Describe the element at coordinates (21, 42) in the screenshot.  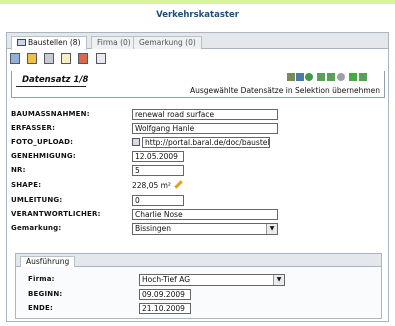
I see `table-icon` at that location.